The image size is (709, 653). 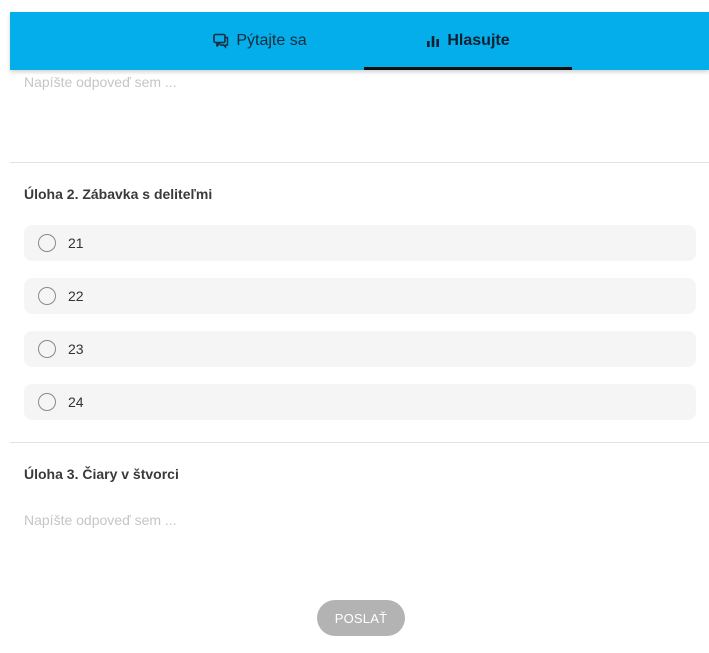 I want to click on tab-ask-label: Pýtajte sa, so click(x=271, y=40).